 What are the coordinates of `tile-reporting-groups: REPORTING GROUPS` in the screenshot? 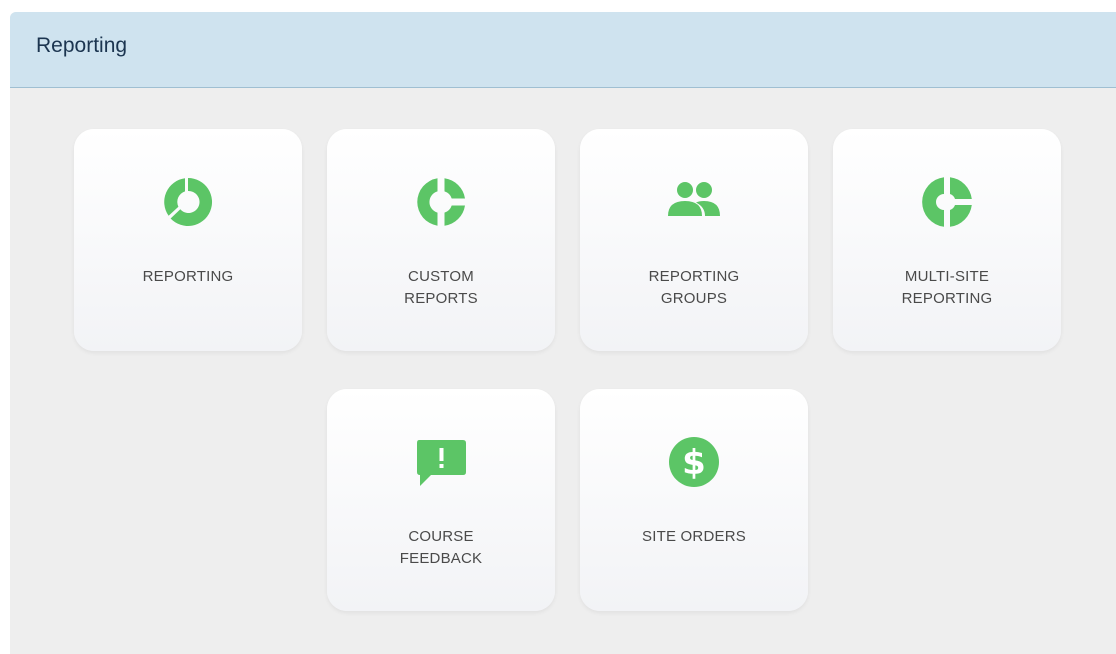 It's located at (694, 244).